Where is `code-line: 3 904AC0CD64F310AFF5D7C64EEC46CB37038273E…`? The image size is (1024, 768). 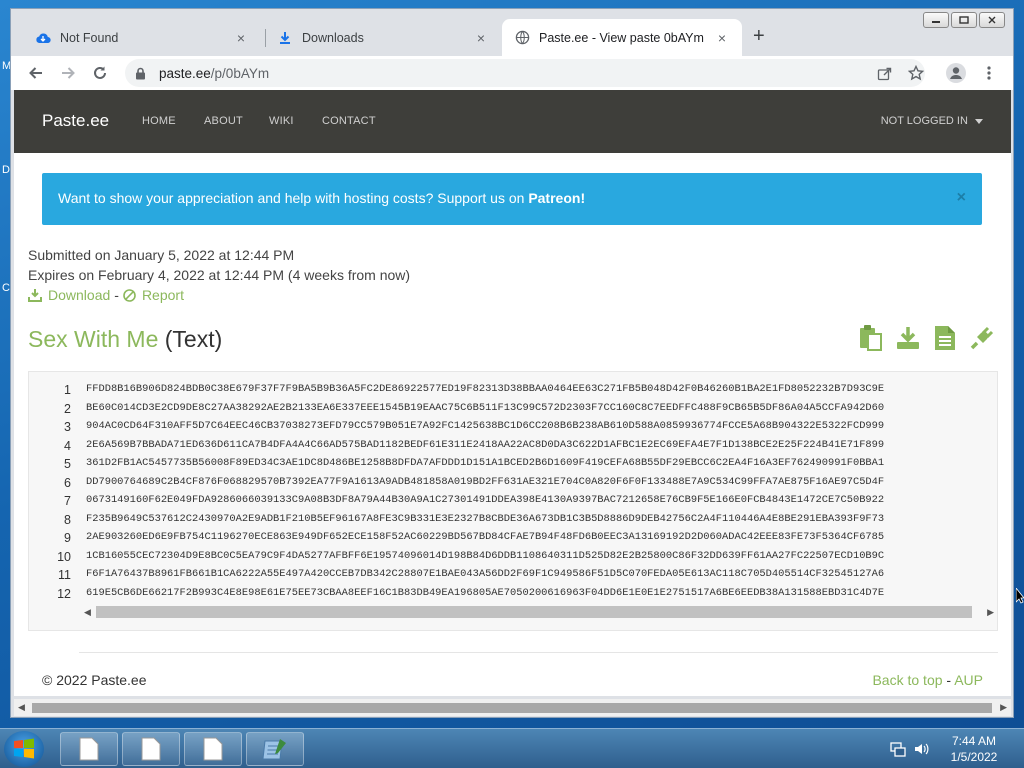
code-line: 3 904AC0CD64F310AFF5D7C64EEC46CB37038273E… is located at coordinates (456, 429).